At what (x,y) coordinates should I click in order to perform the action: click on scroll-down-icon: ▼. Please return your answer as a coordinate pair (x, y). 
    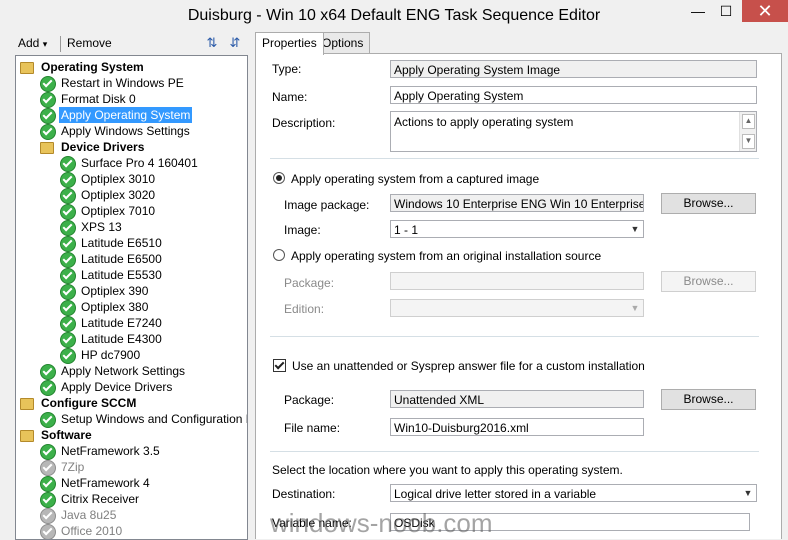
    Looking at the image, I should click on (748, 141).